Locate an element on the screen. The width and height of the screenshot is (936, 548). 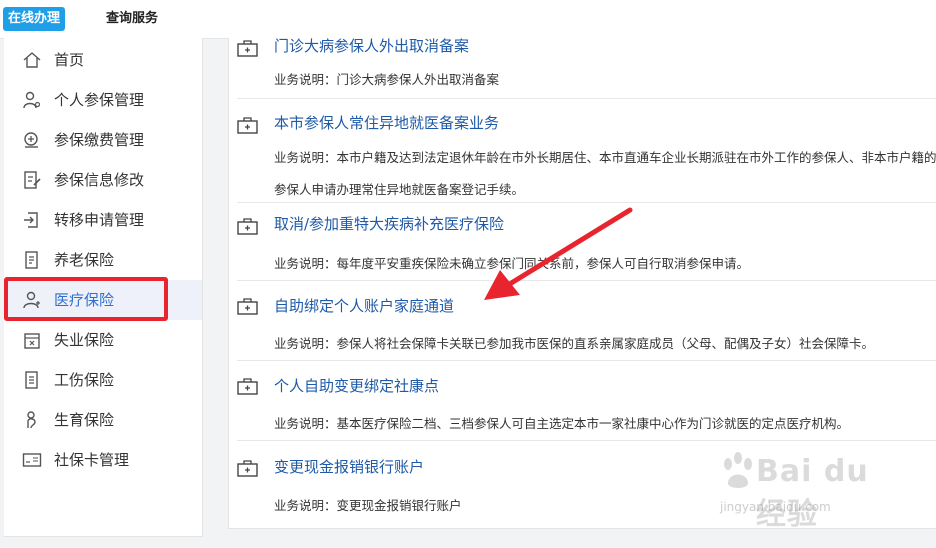
service-title: 变更现金报销银行账户 is located at coordinates (349, 467).